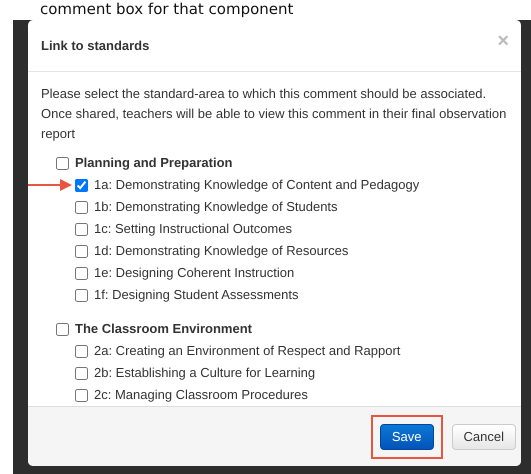  What do you see at coordinates (201, 395) in the screenshot?
I see `standard-label: 2c: Managing Classroom Procedures` at bounding box center [201, 395].